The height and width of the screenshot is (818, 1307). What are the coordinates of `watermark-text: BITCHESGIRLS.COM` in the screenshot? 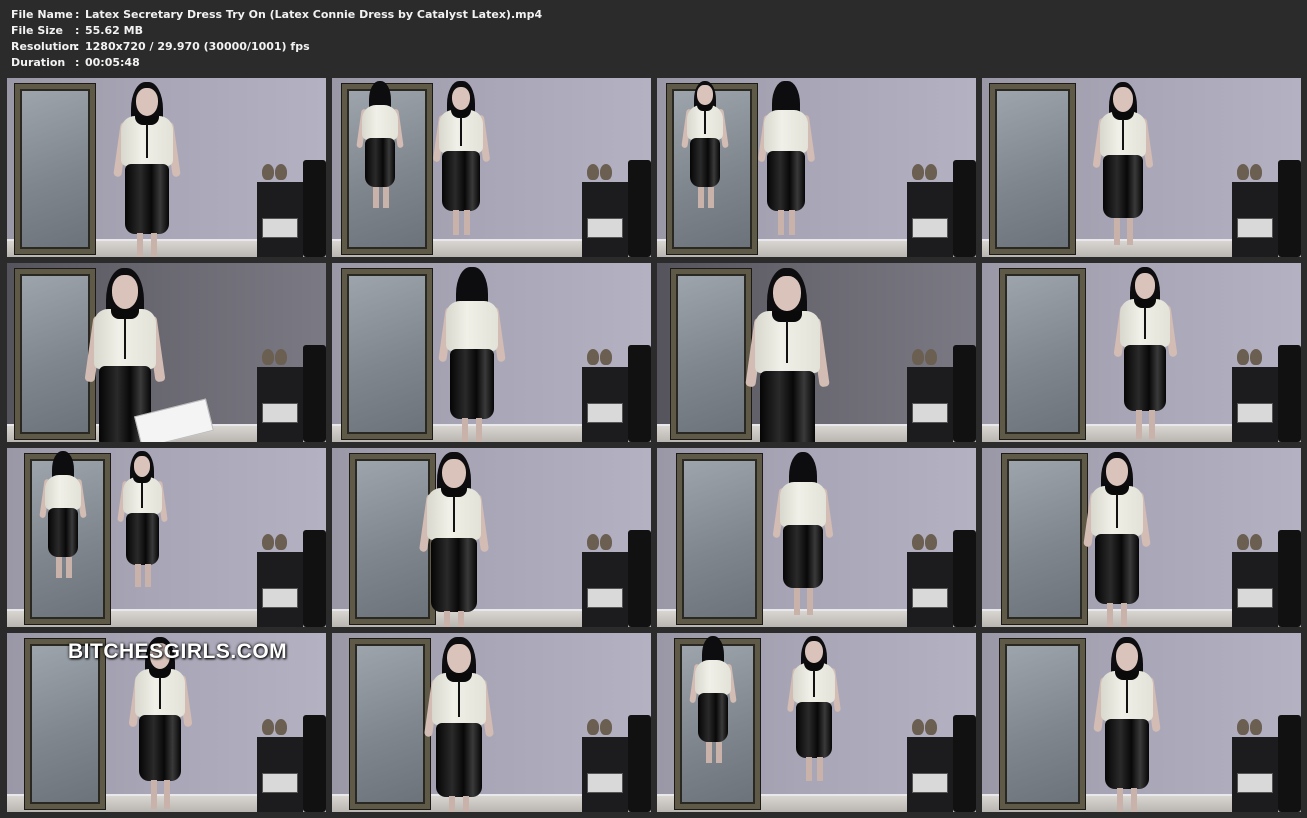 It's located at (178, 651).